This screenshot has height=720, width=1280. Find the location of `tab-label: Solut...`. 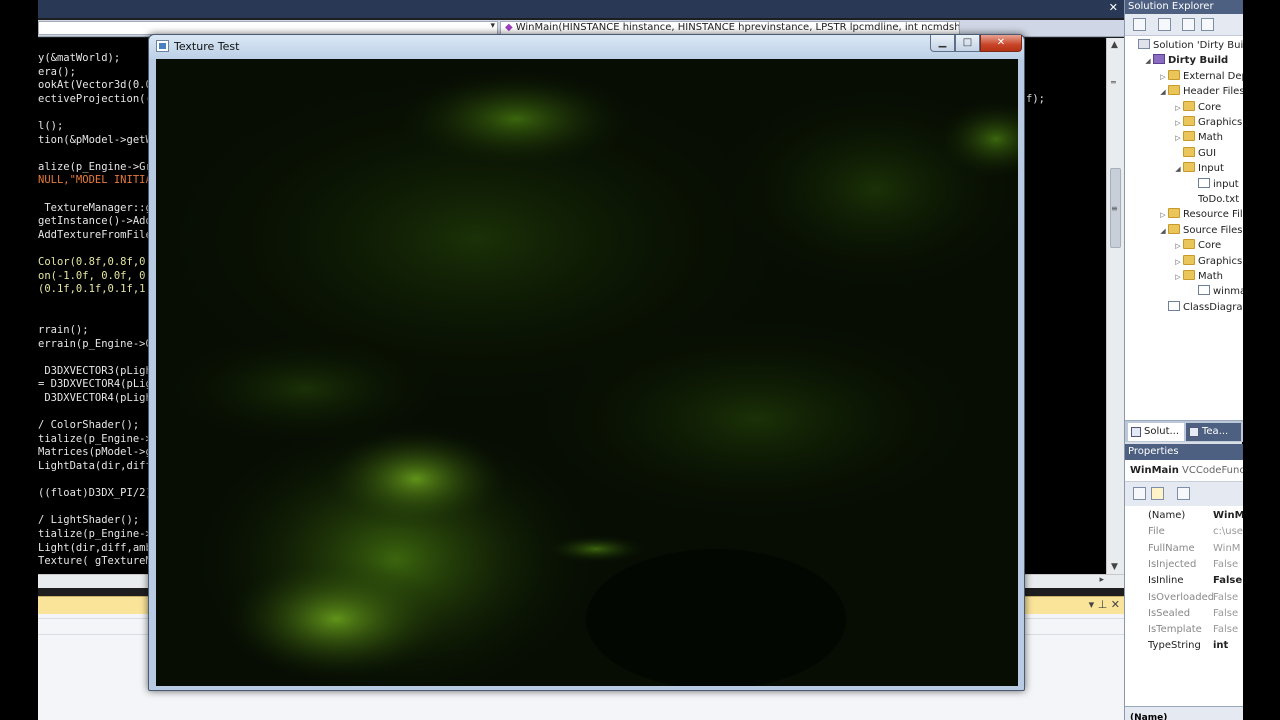

tab-label: Solut... is located at coordinates (1162, 431).